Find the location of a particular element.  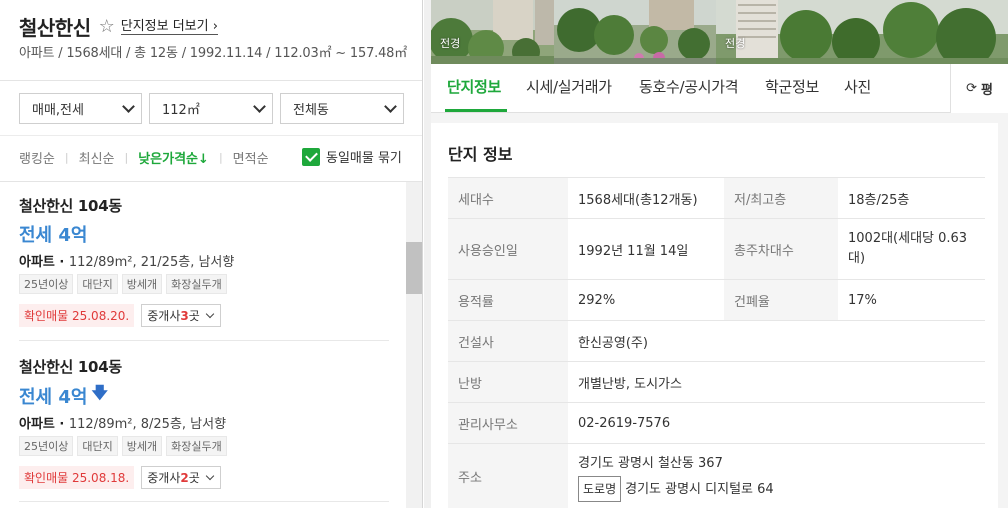

complex-header: 철산한신 ☆ 단지정보 더보기 › is located at coordinates (118, 26).